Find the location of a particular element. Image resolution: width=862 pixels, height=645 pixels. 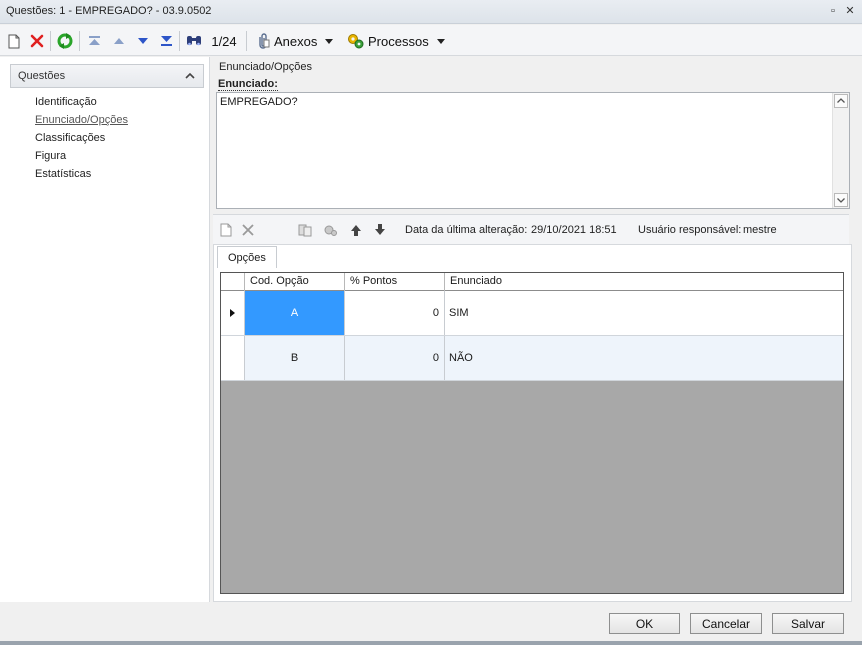

previous-record-button is located at coordinates (119, 41).